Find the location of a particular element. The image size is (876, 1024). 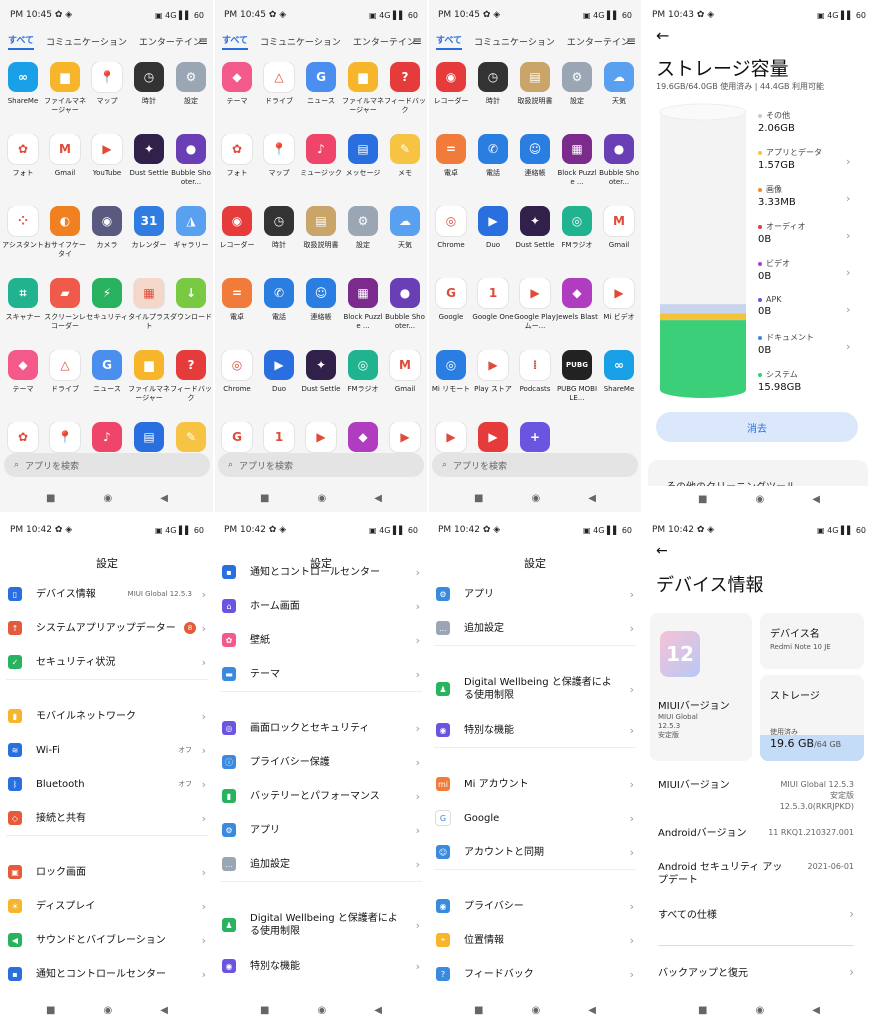

app-icon-tile: ⚙ 設定 is located at coordinates (191, 93).